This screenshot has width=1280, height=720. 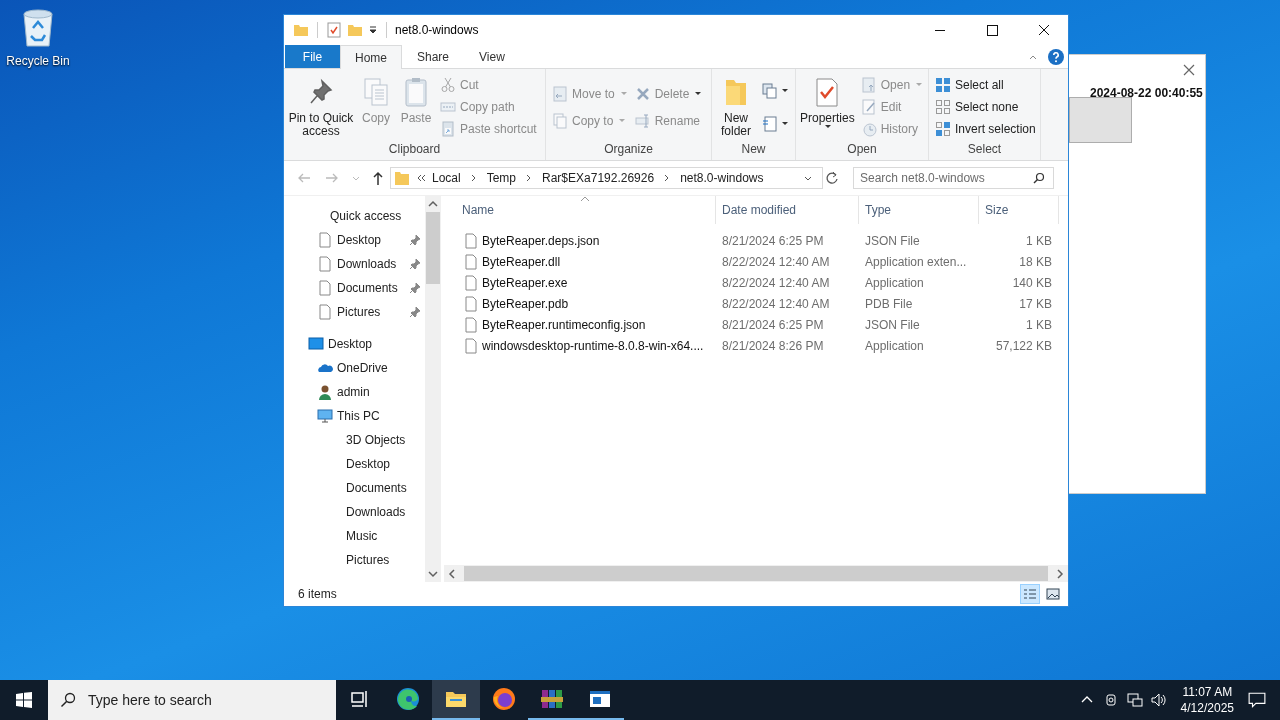 I want to click on taskbar-search-field: Type here to search, so click(x=192, y=700).